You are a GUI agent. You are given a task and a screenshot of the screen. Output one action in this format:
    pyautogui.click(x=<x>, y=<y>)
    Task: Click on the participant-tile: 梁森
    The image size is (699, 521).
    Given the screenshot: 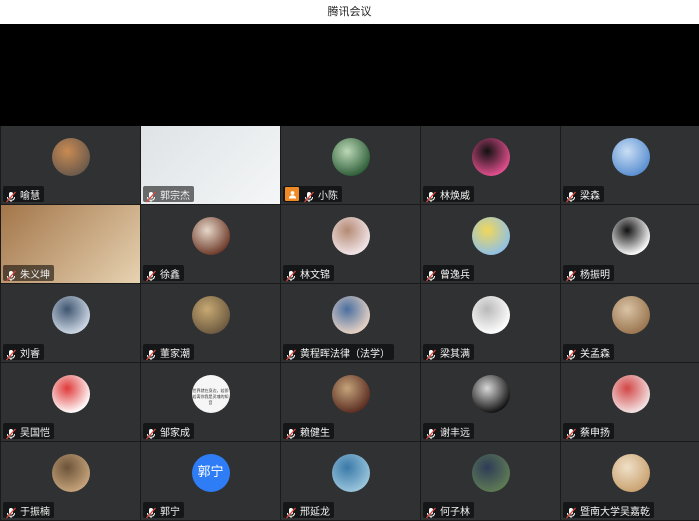 What is the action you would take?
    pyautogui.click(x=630, y=165)
    